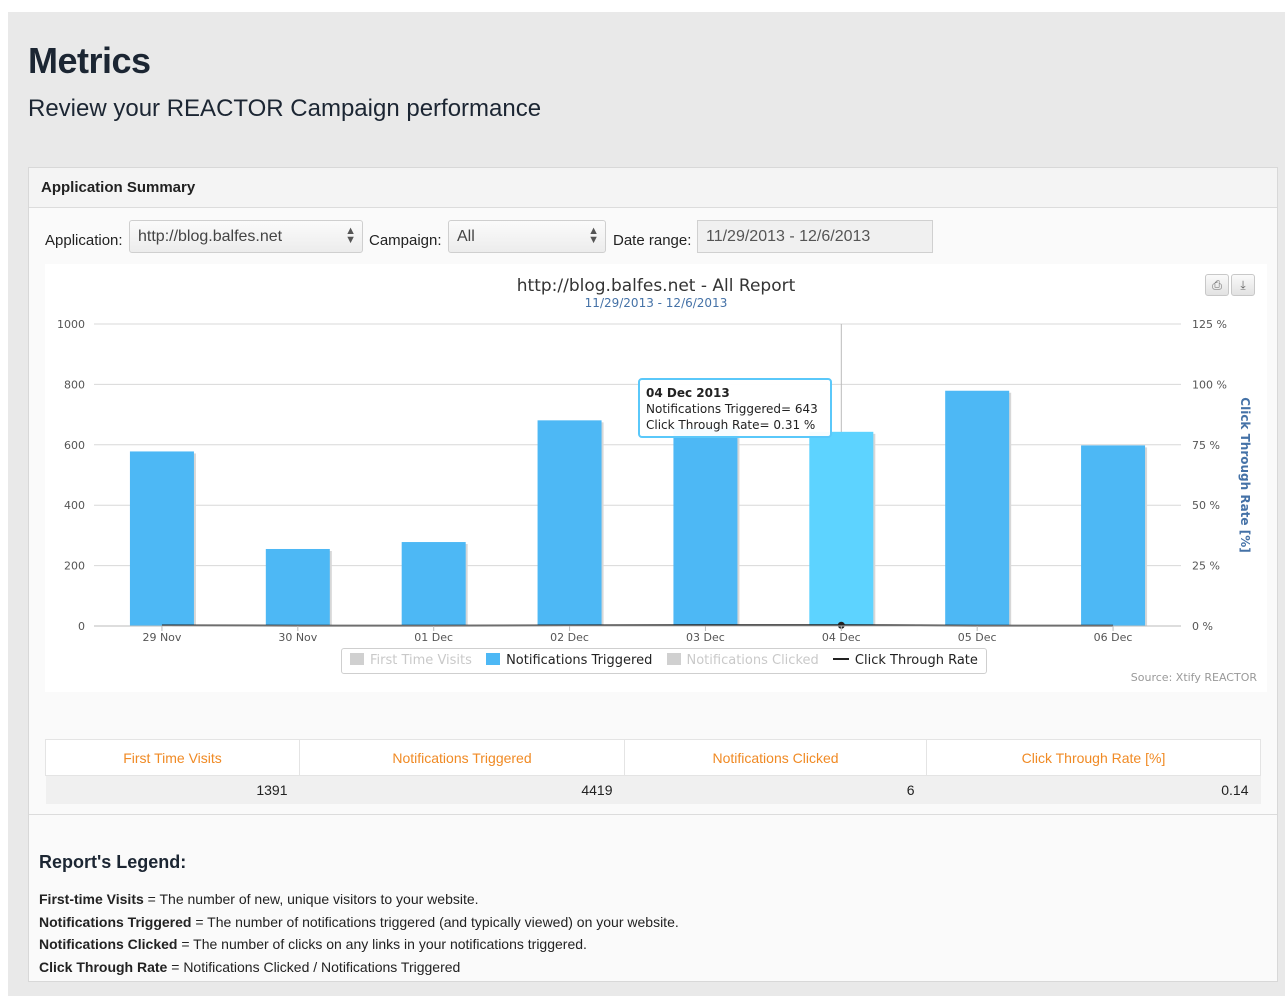  Describe the element at coordinates (815, 236) in the screenshot. I see `date-range-input: 11/29/2013 - 12/6/2013` at that location.